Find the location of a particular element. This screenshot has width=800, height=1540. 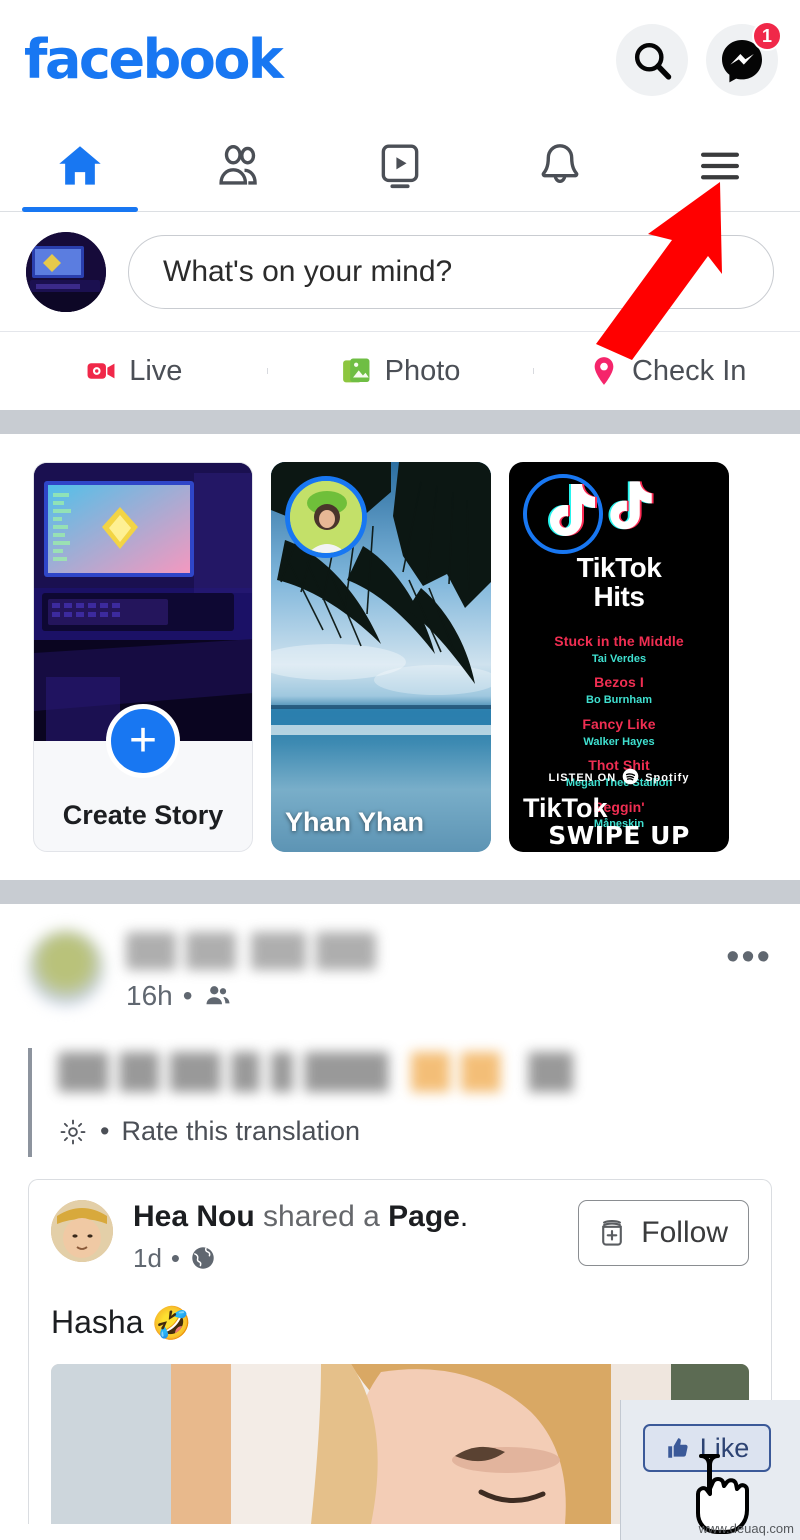

caption-text: Hasha is located at coordinates (97, 1322).